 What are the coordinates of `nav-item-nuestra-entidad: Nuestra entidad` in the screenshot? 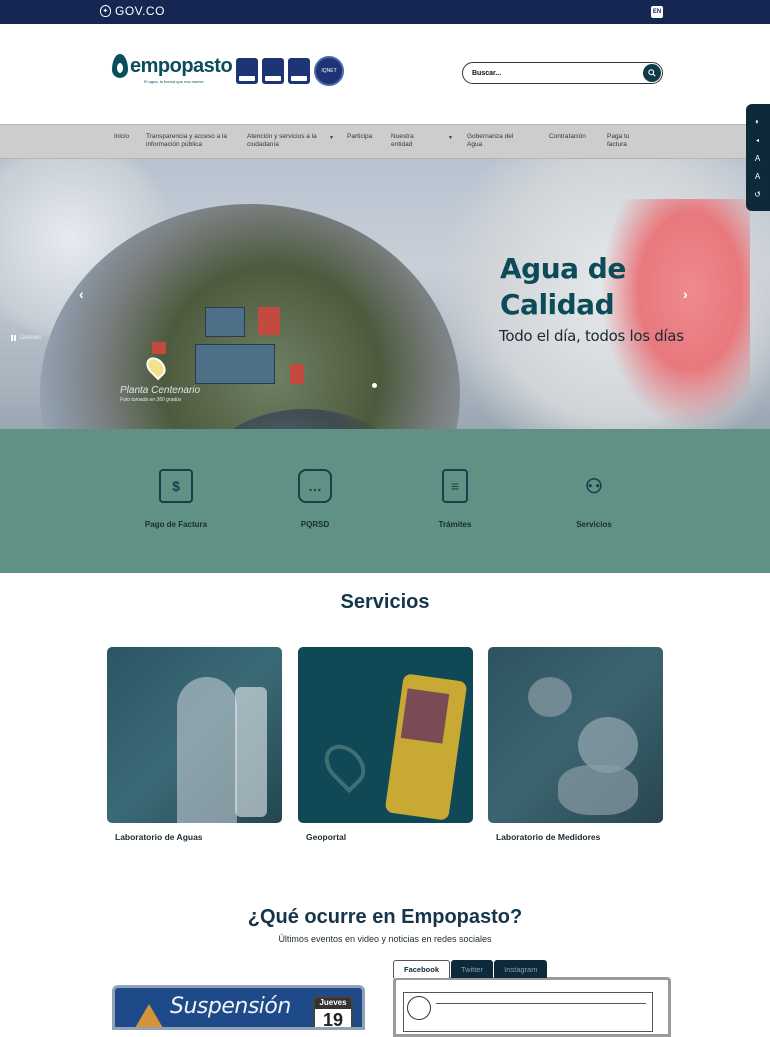 It's located at (409, 141).